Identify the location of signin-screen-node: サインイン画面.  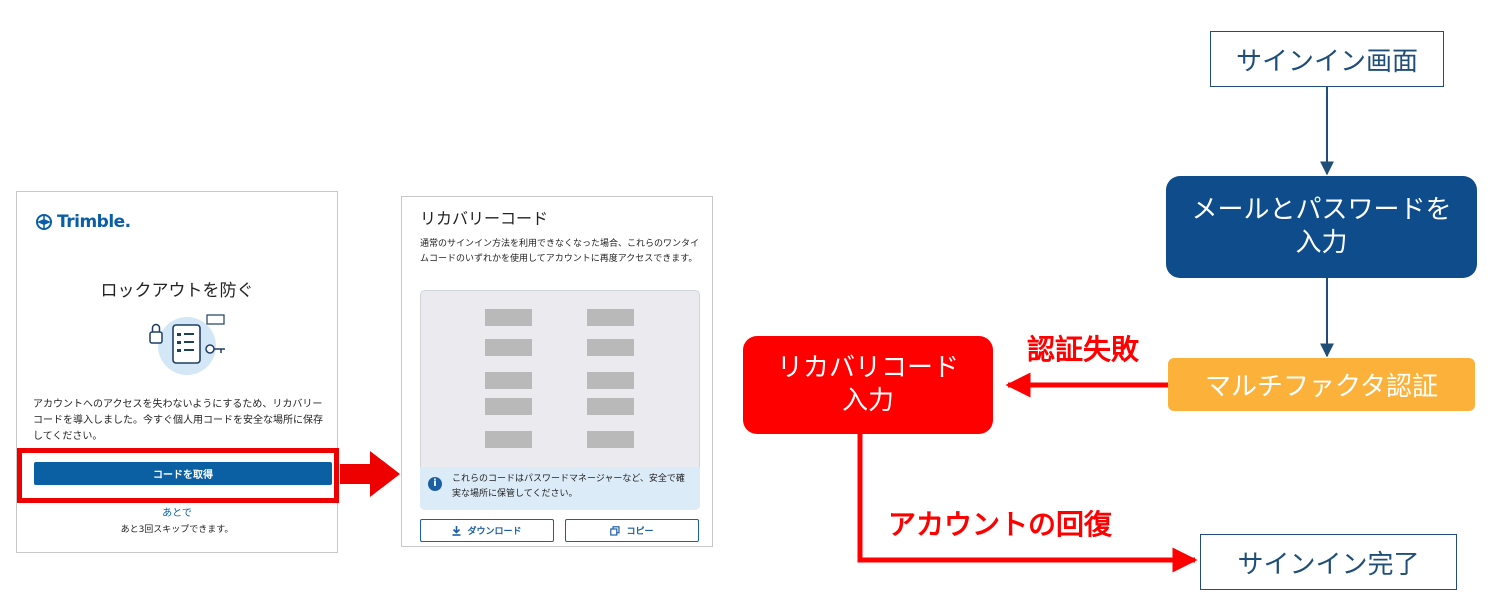
(1327, 59).